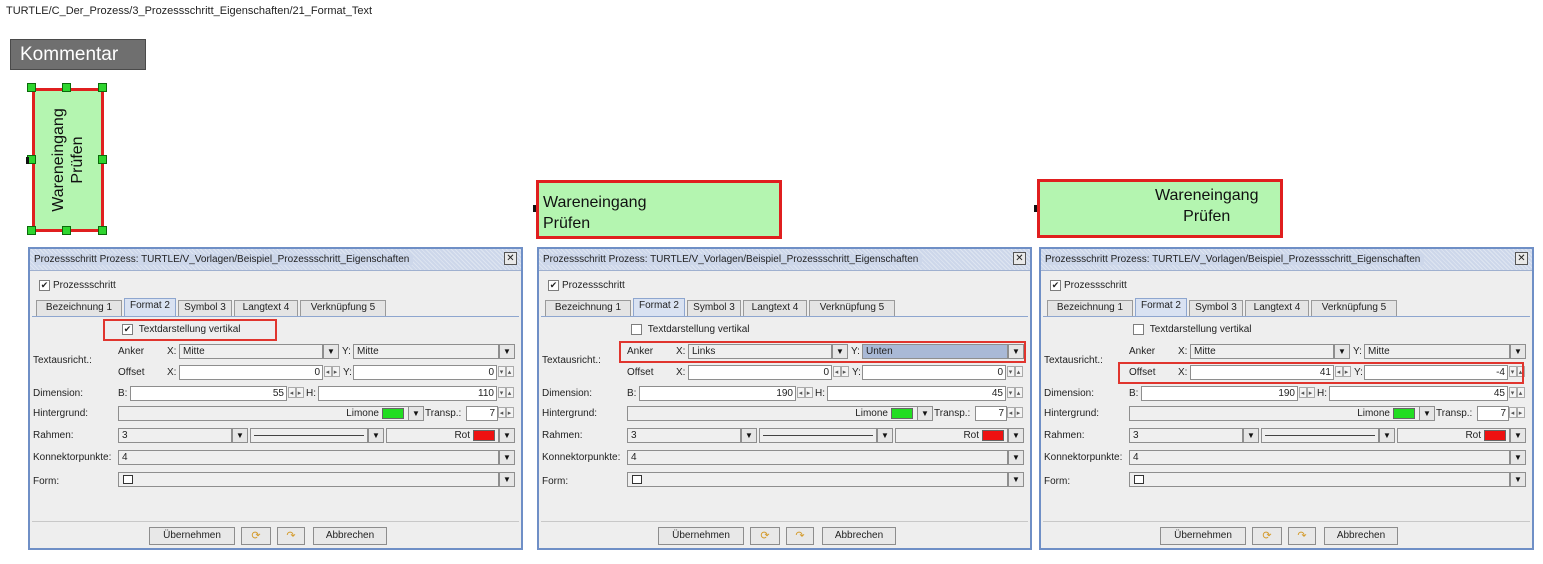 This screenshot has width=1543, height=564. What do you see at coordinates (657, 209) in the screenshot?
I see `process-step-shape-bottom-left: Wareneingang Prüfen` at bounding box center [657, 209].